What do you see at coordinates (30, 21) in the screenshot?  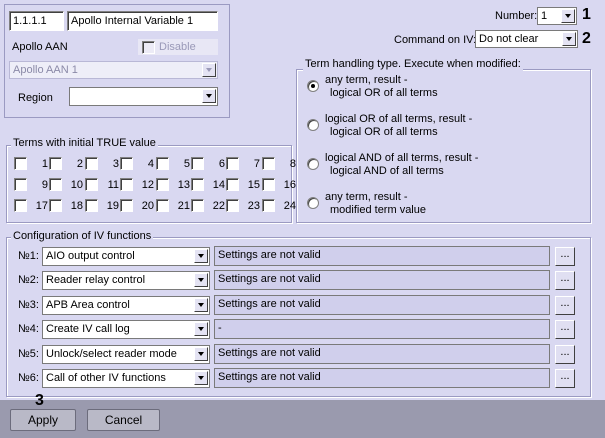 I see `object-id-value: 1.1.1.1` at bounding box center [30, 21].